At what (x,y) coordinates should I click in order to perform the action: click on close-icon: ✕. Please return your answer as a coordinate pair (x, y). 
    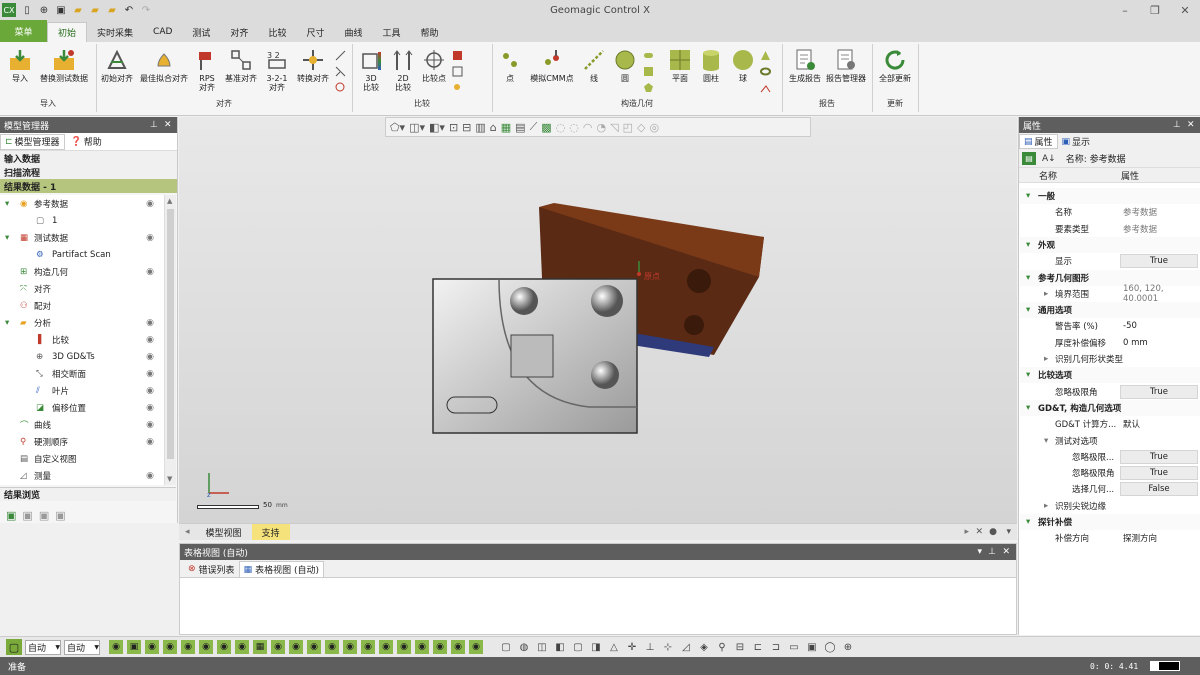
    Looking at the image, I should click on (1185, 10).